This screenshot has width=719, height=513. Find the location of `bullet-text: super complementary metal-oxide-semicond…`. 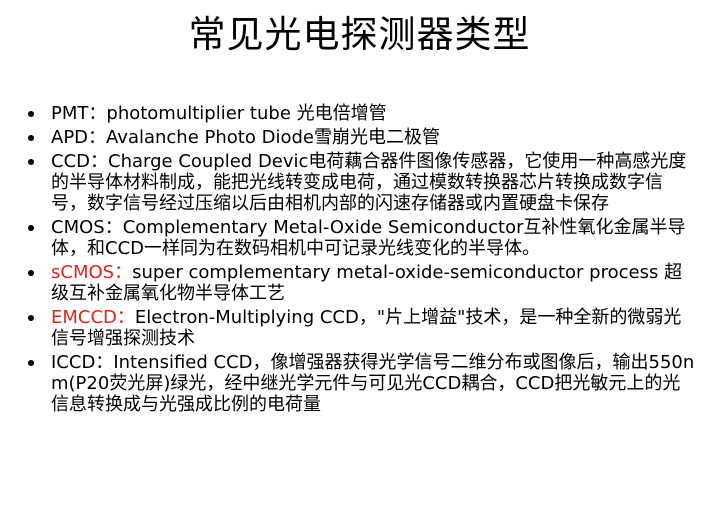

bullet-text: super complementary metal-oxide-semicond… is located at coordinates (367, 283).